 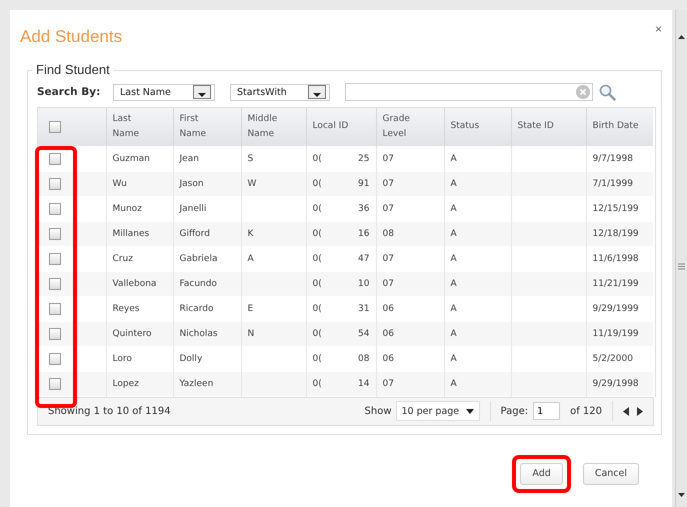 What do you see at coordinates (122, 259) in the screenshot?
I see `table-cell: Cruz` at bounding box center [122, 259].